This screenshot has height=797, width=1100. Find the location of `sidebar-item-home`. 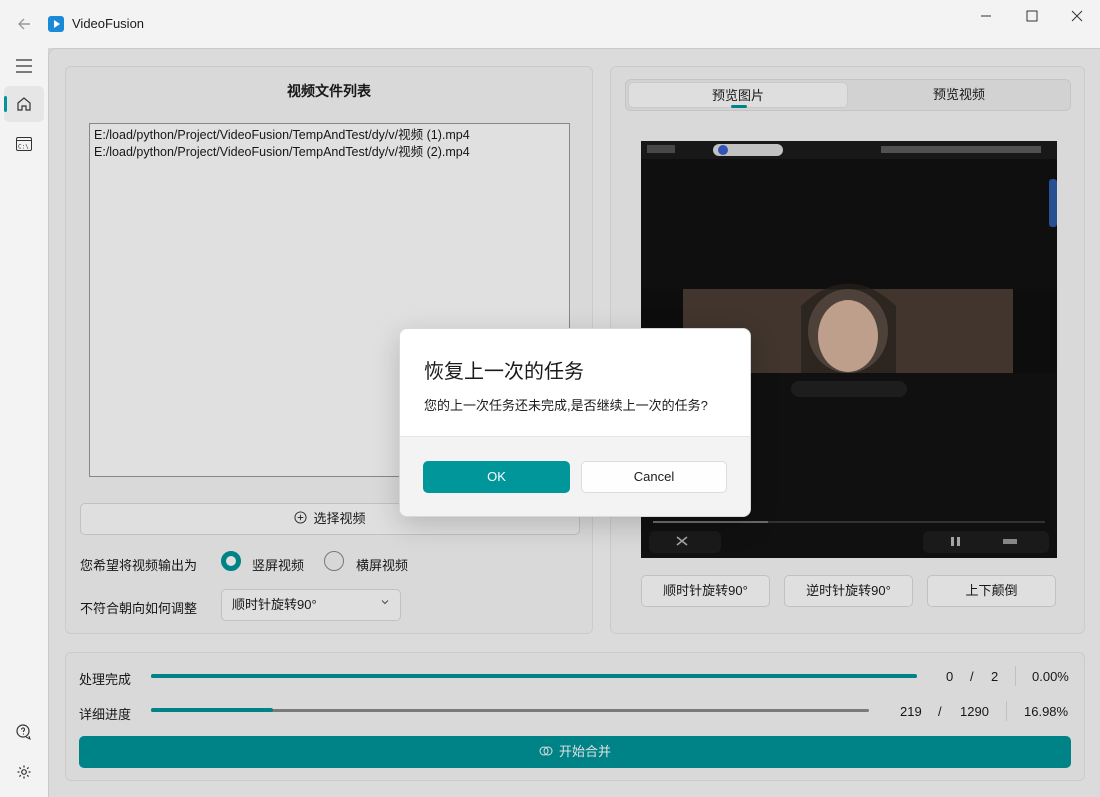

sidebar-item-home is located at coordinates (24, 104).